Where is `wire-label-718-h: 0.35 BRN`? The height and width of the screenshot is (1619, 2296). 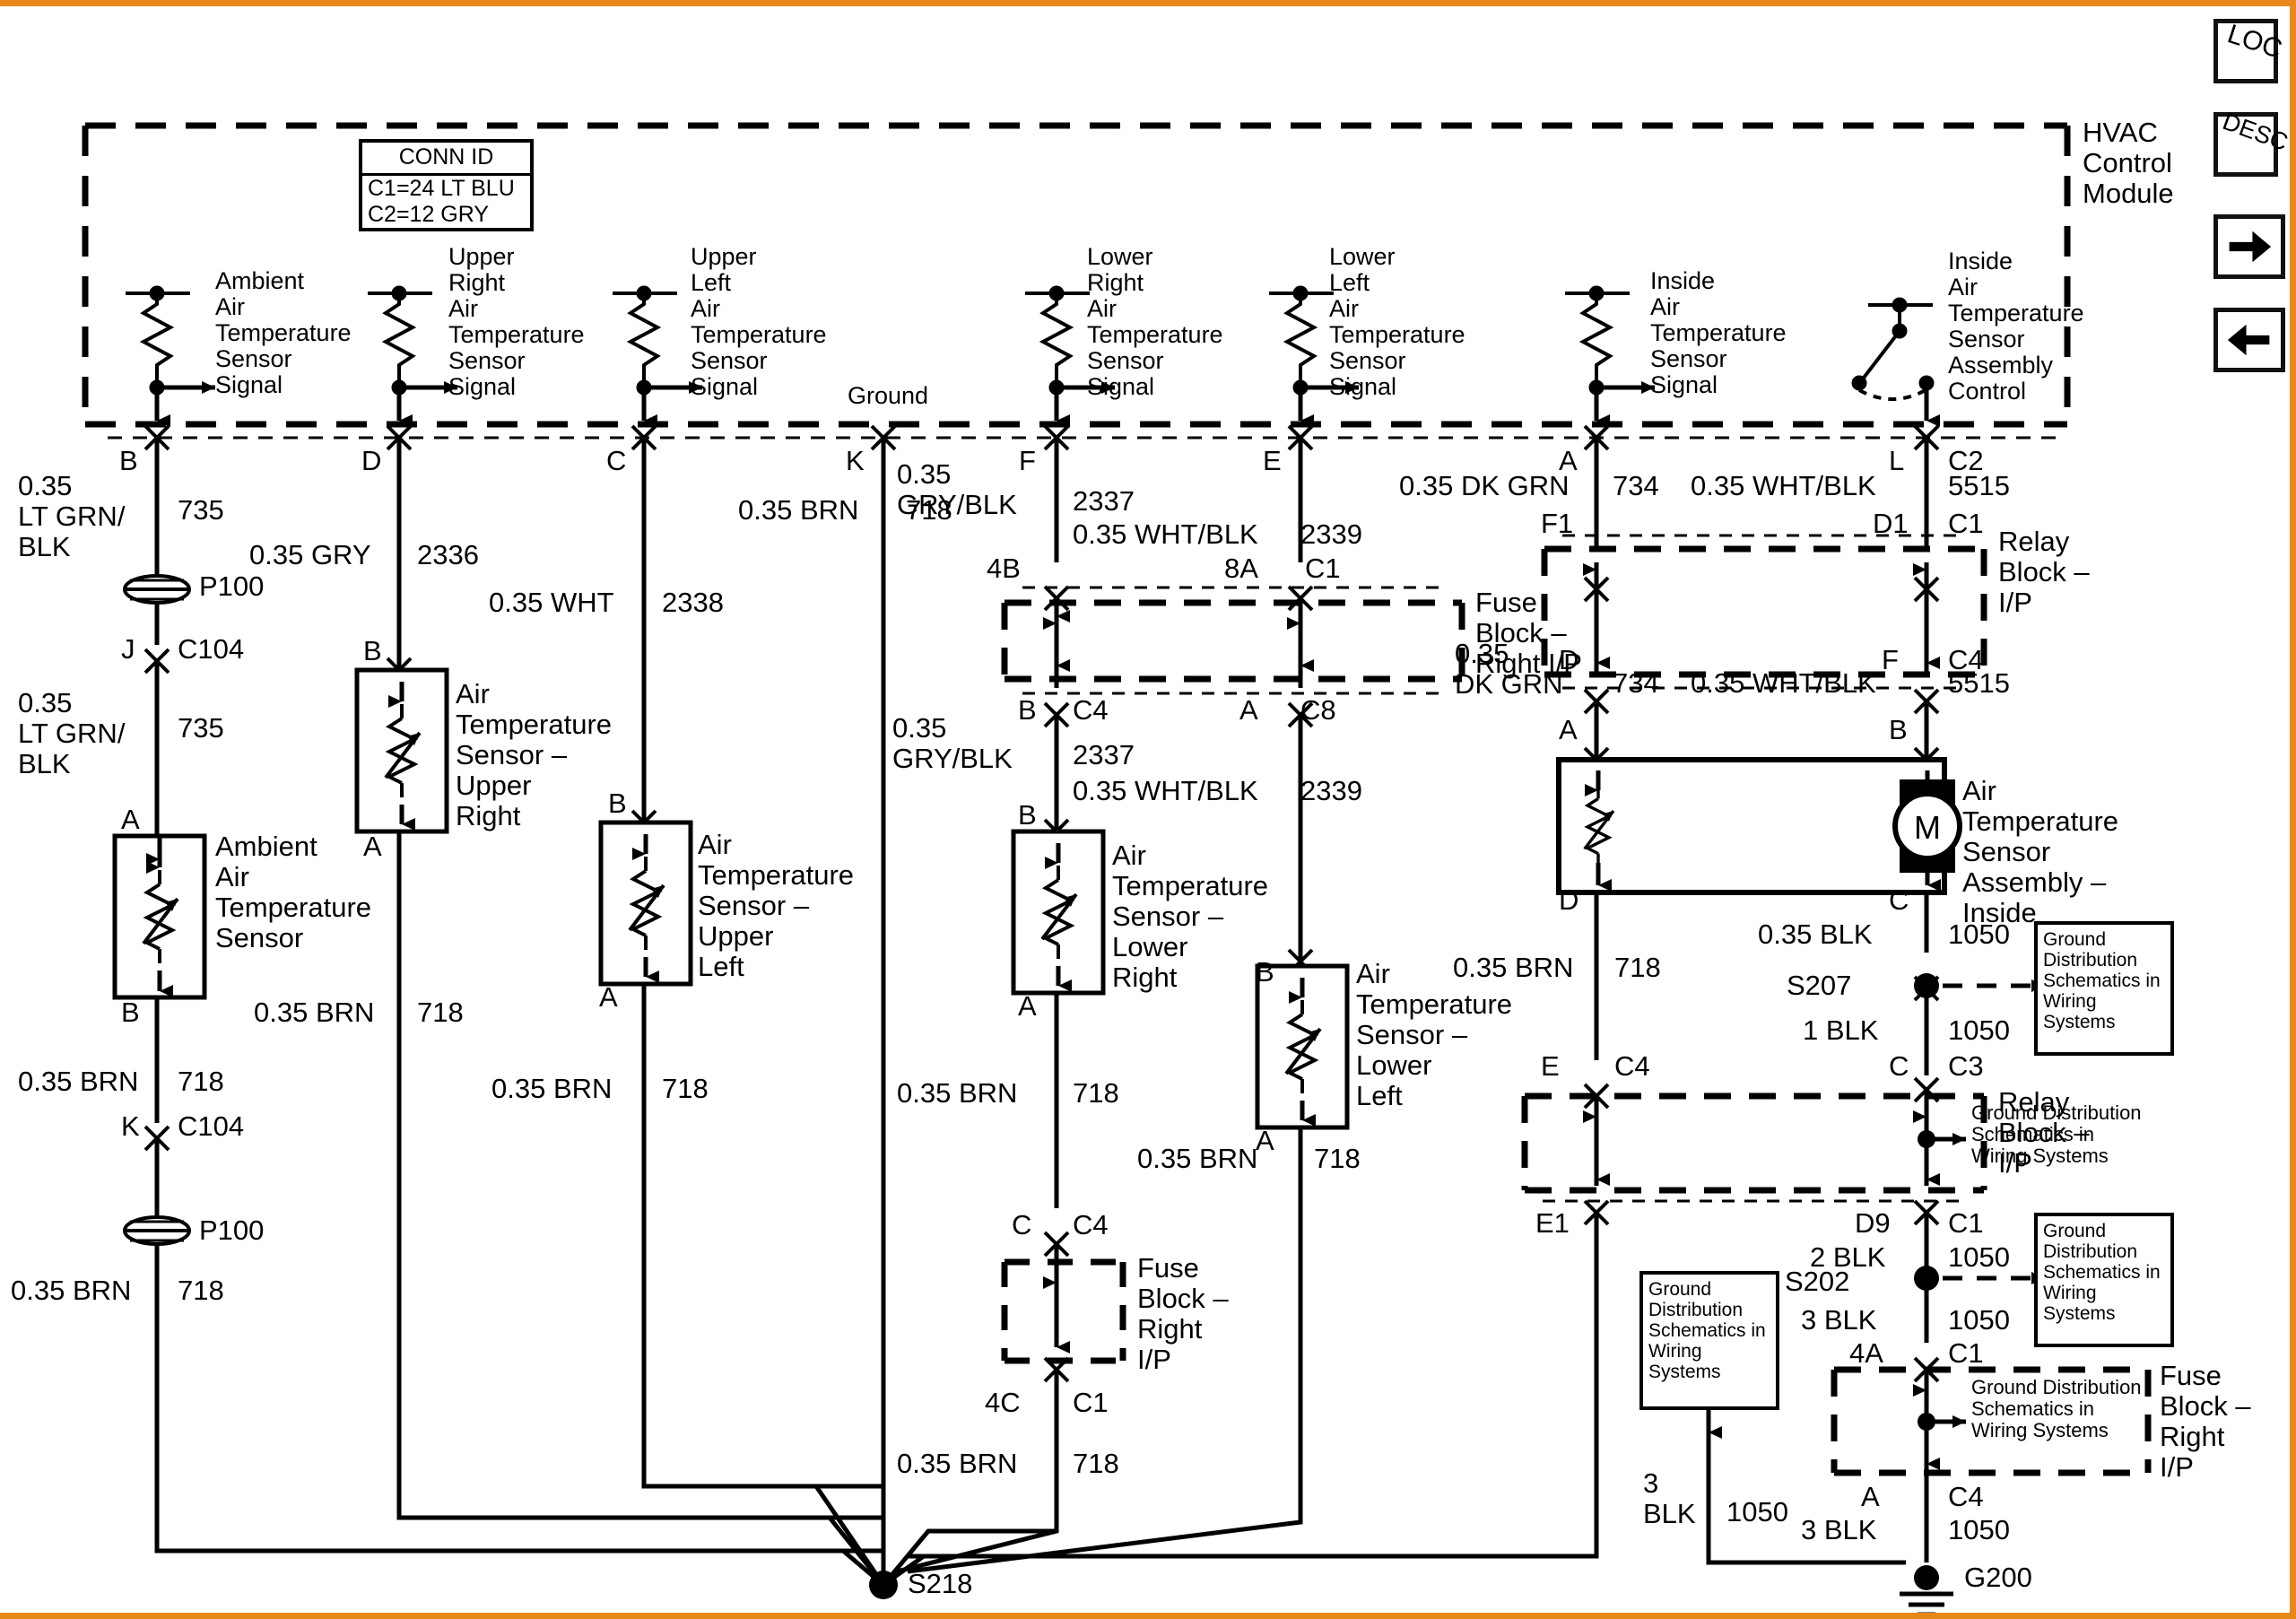
wire-label-718-h: 0.35 BRN is located at coordinates (1197, 1158).